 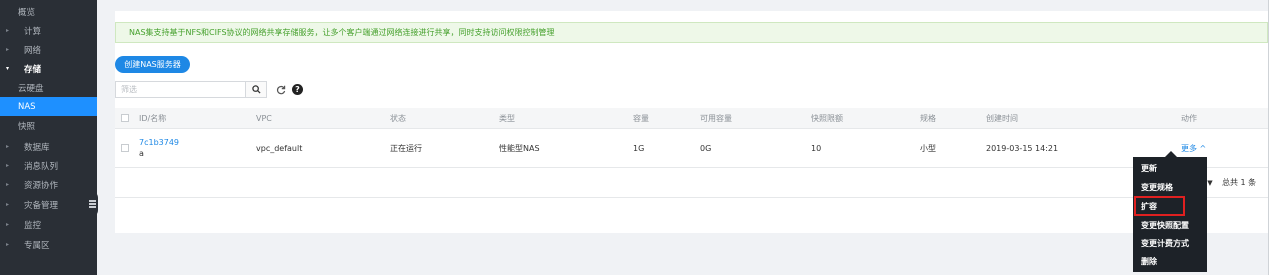 I want to click on row-checkbox, so click(x=125, y=148).